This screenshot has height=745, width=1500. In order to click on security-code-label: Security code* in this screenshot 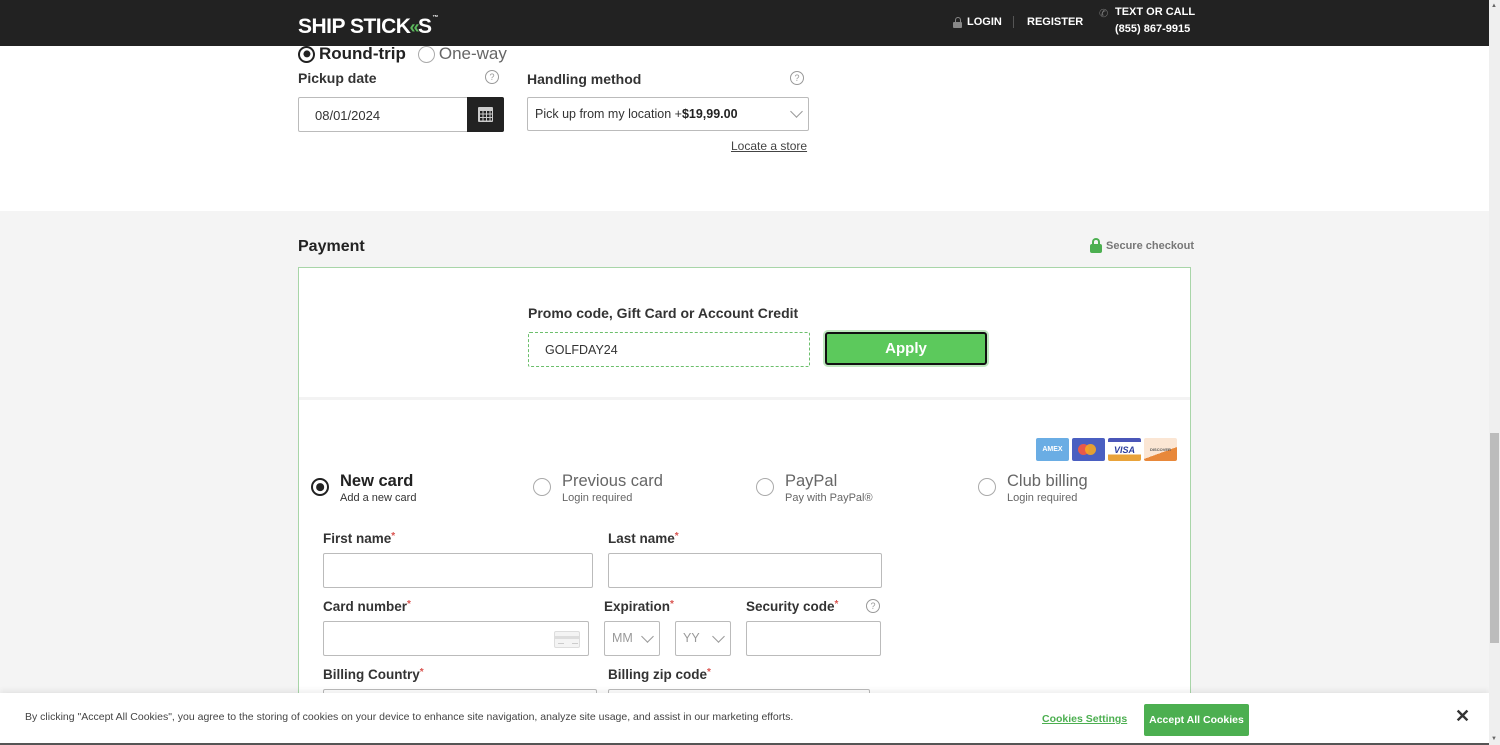, I will do `click(792, 606)`.